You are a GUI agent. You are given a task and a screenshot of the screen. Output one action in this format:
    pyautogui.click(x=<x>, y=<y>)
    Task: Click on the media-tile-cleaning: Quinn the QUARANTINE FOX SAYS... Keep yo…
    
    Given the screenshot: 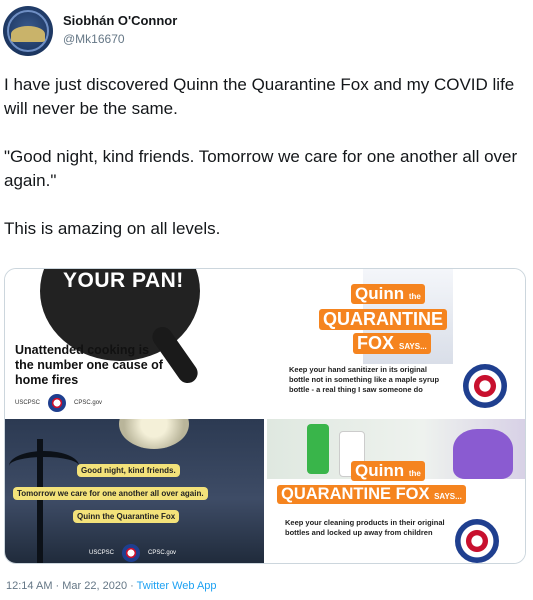 What is the action you would take?
    pyautogui.click(x=396, y=491)
    